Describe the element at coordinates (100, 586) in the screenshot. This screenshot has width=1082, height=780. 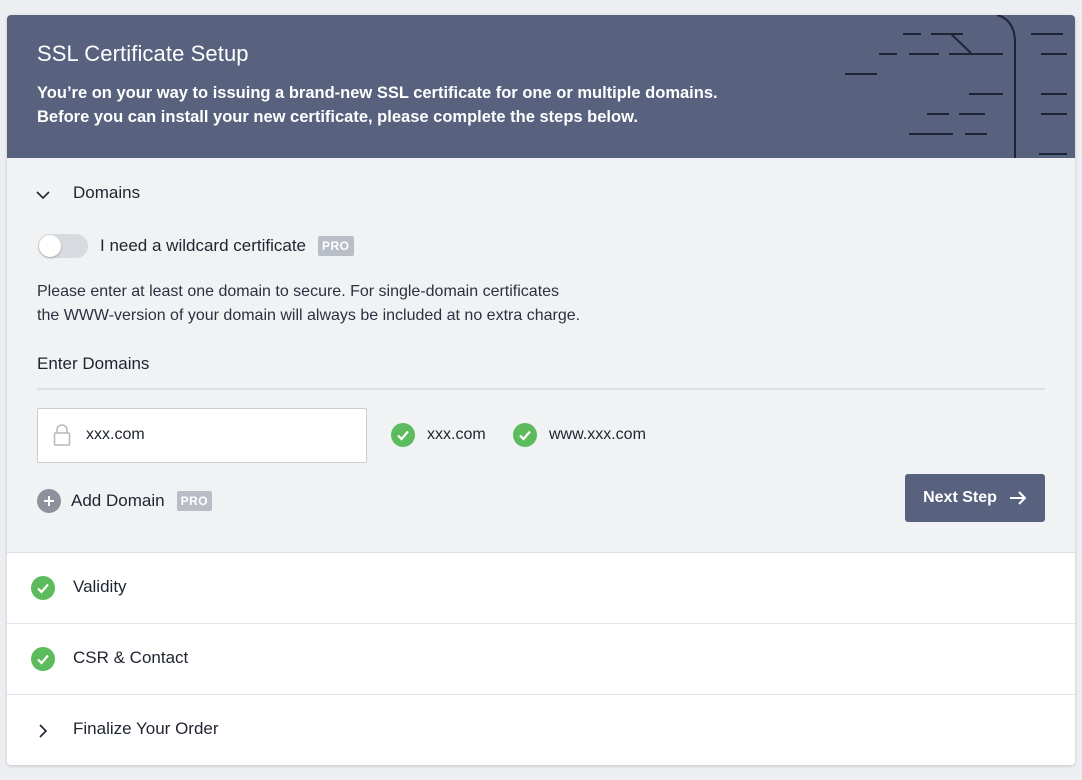
I see `step-label: Validity` at that location.